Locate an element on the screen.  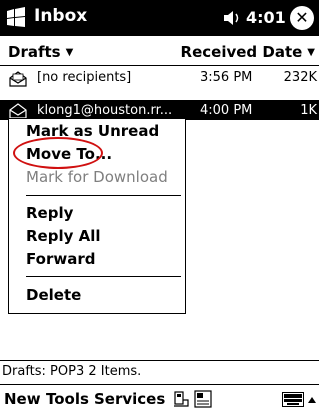
send-receive-icon is located at coordinates (181, 399).